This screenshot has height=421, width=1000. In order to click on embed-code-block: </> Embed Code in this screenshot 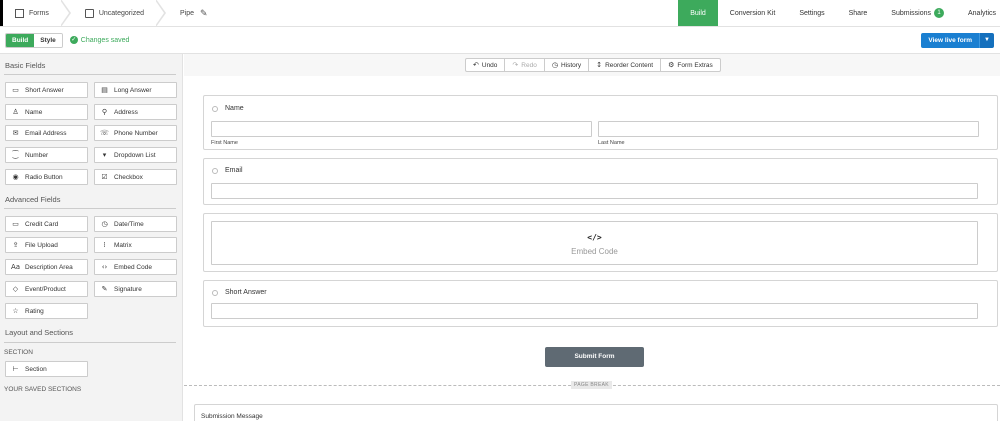, I will do `click(600, 242)`.